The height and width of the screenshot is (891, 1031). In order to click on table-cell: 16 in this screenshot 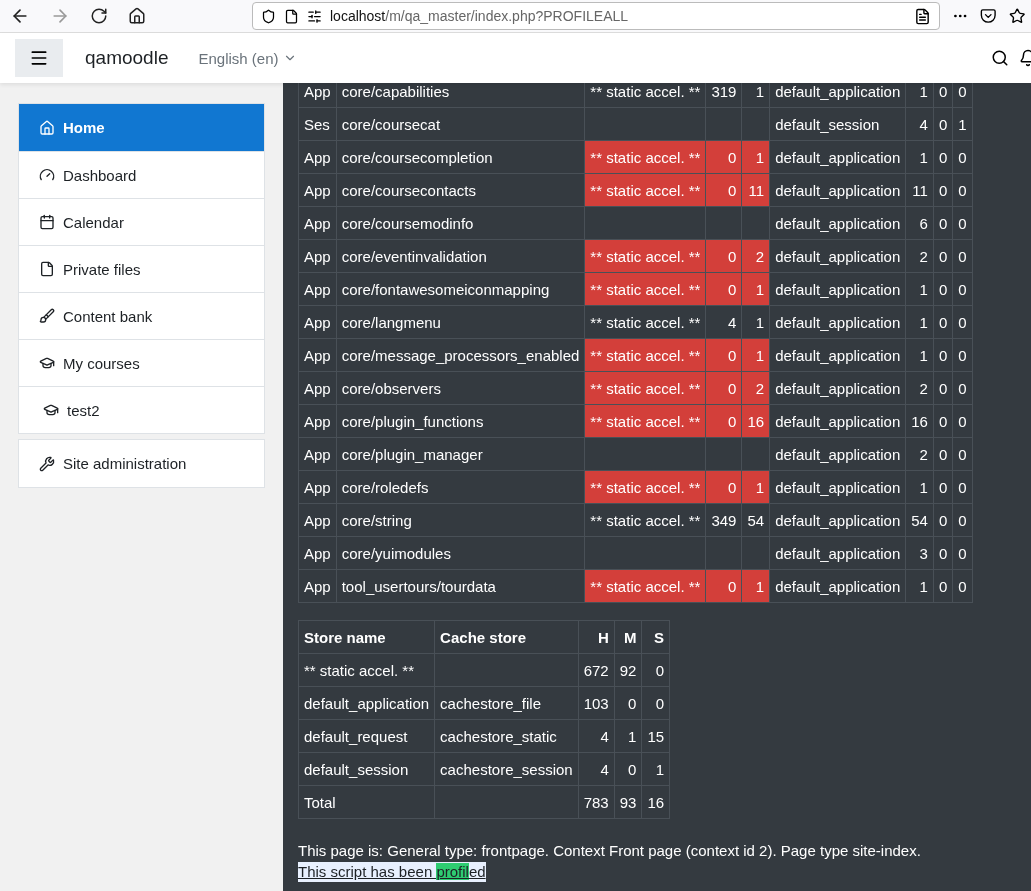, I will do `click(655, 802)`.